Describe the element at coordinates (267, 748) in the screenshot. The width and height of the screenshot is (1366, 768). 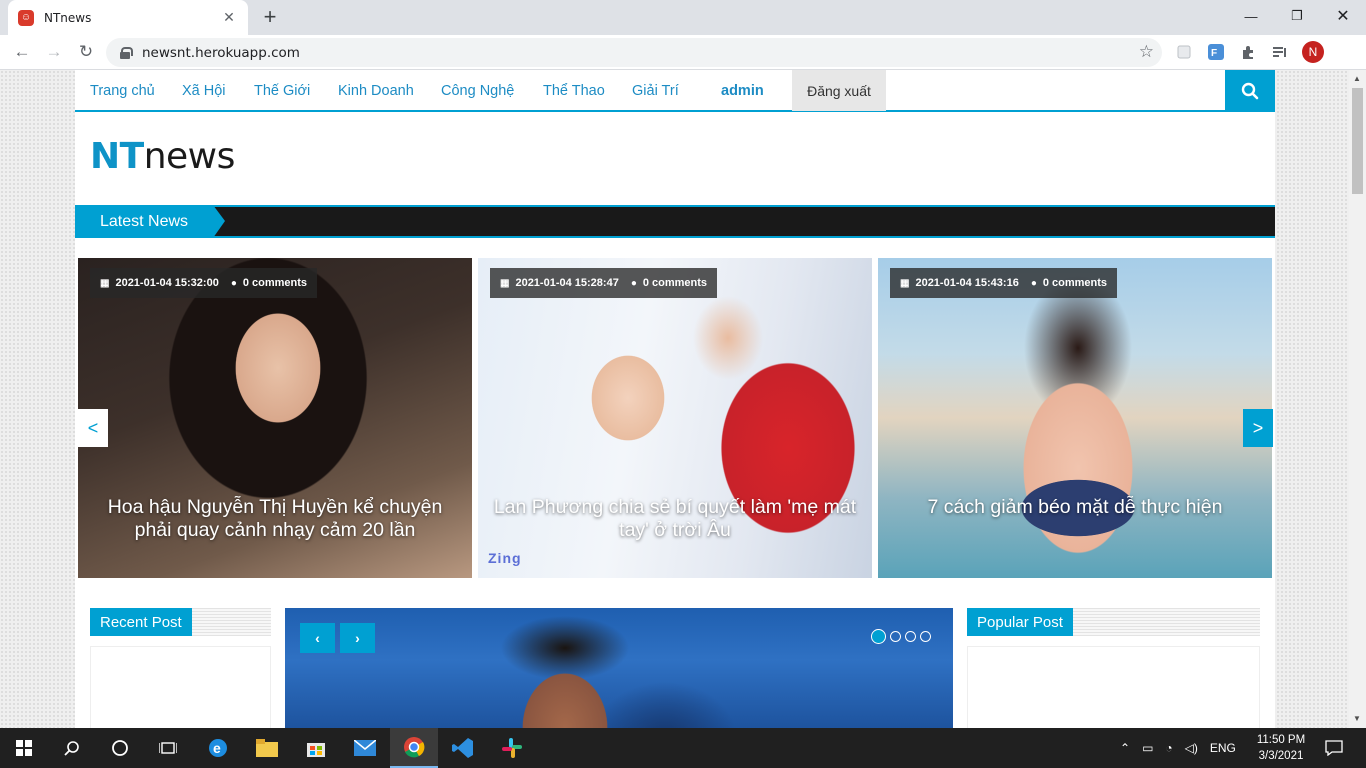
I see `file-explorer-button` at that location.